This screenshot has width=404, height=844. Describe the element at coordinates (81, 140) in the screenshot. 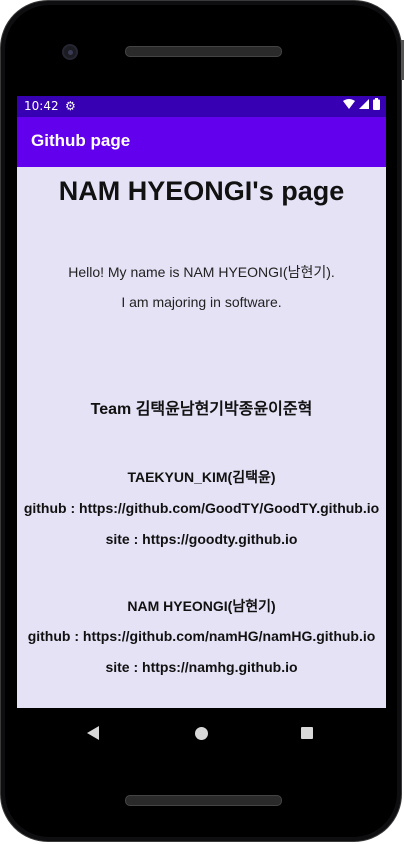

I see `app-bar-title: Github page` at that location.